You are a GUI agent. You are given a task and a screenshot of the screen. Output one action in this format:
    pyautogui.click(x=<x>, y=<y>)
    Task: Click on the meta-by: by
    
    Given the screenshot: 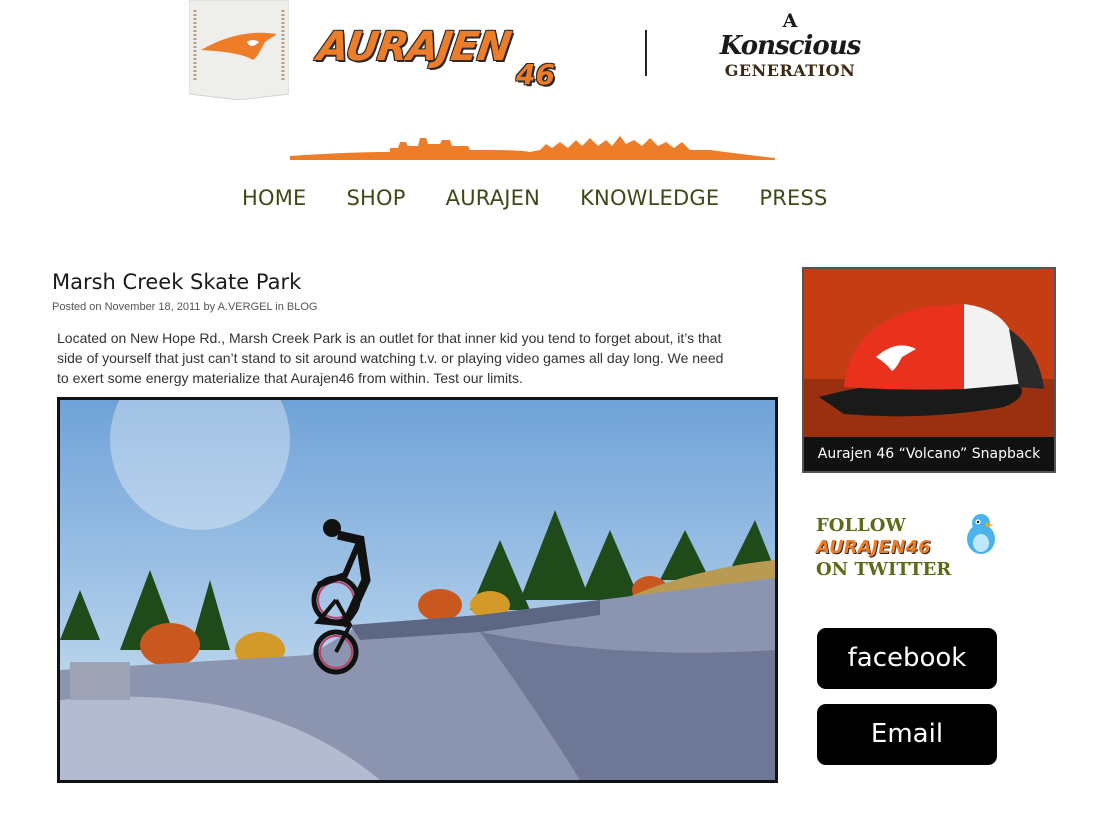 What is the action you would take?
    pyautogui.click(x=209, y=307)
    